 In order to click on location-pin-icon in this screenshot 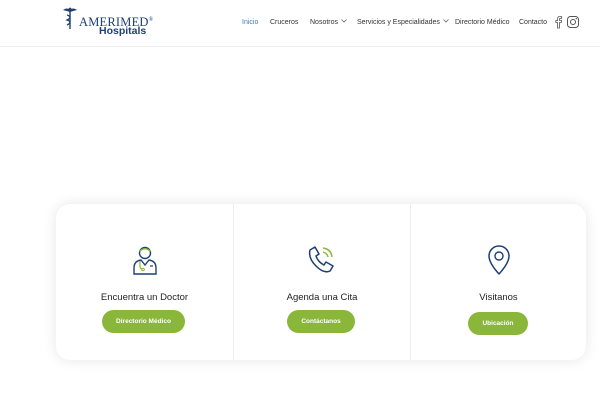, I will do `click(499, 260)`.